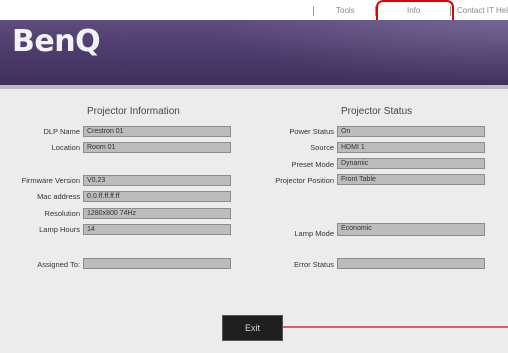 Image resolution: width=508 pixels, height=353 pixels. Describe the element at coordinates (411, 179) in the screenshot. I see `projector-position-field: Front Table` at that location.